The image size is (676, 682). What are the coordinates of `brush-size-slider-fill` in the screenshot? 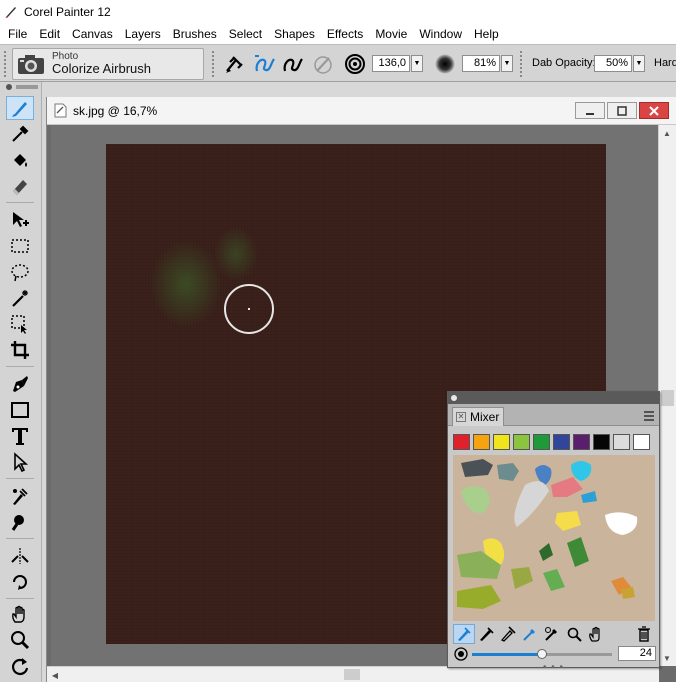 It's located at (507, 654).